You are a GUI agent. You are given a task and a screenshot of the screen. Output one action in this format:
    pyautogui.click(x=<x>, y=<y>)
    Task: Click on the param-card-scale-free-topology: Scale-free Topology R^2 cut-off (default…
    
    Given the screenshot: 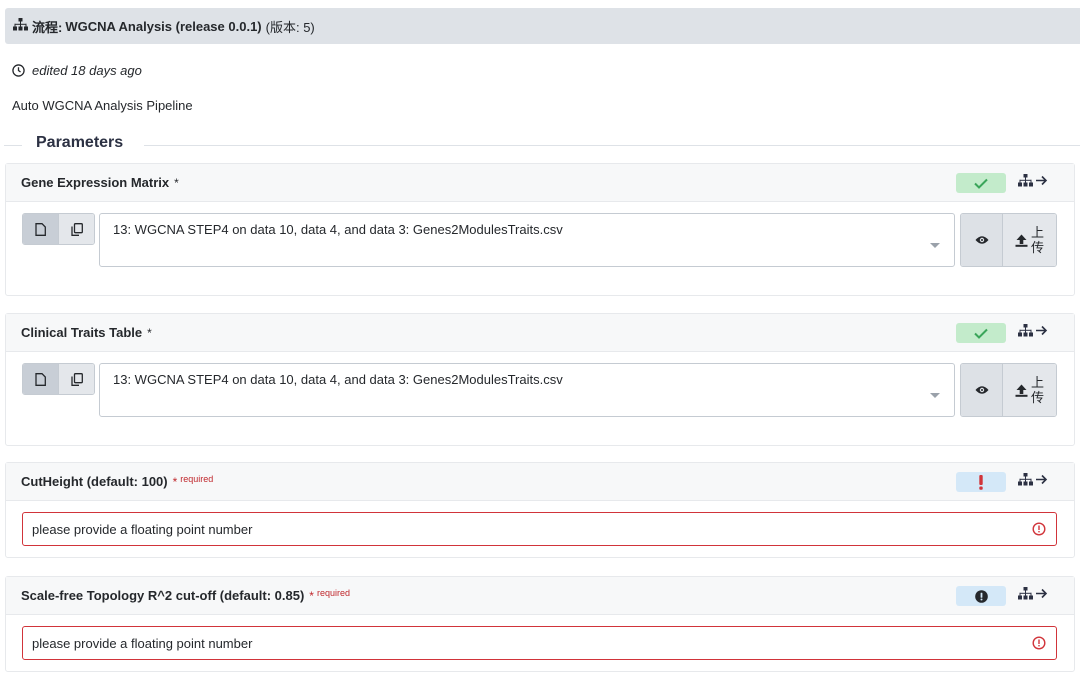 What is the action you would take?
    pyautogui.click(x=540, y=624)
    